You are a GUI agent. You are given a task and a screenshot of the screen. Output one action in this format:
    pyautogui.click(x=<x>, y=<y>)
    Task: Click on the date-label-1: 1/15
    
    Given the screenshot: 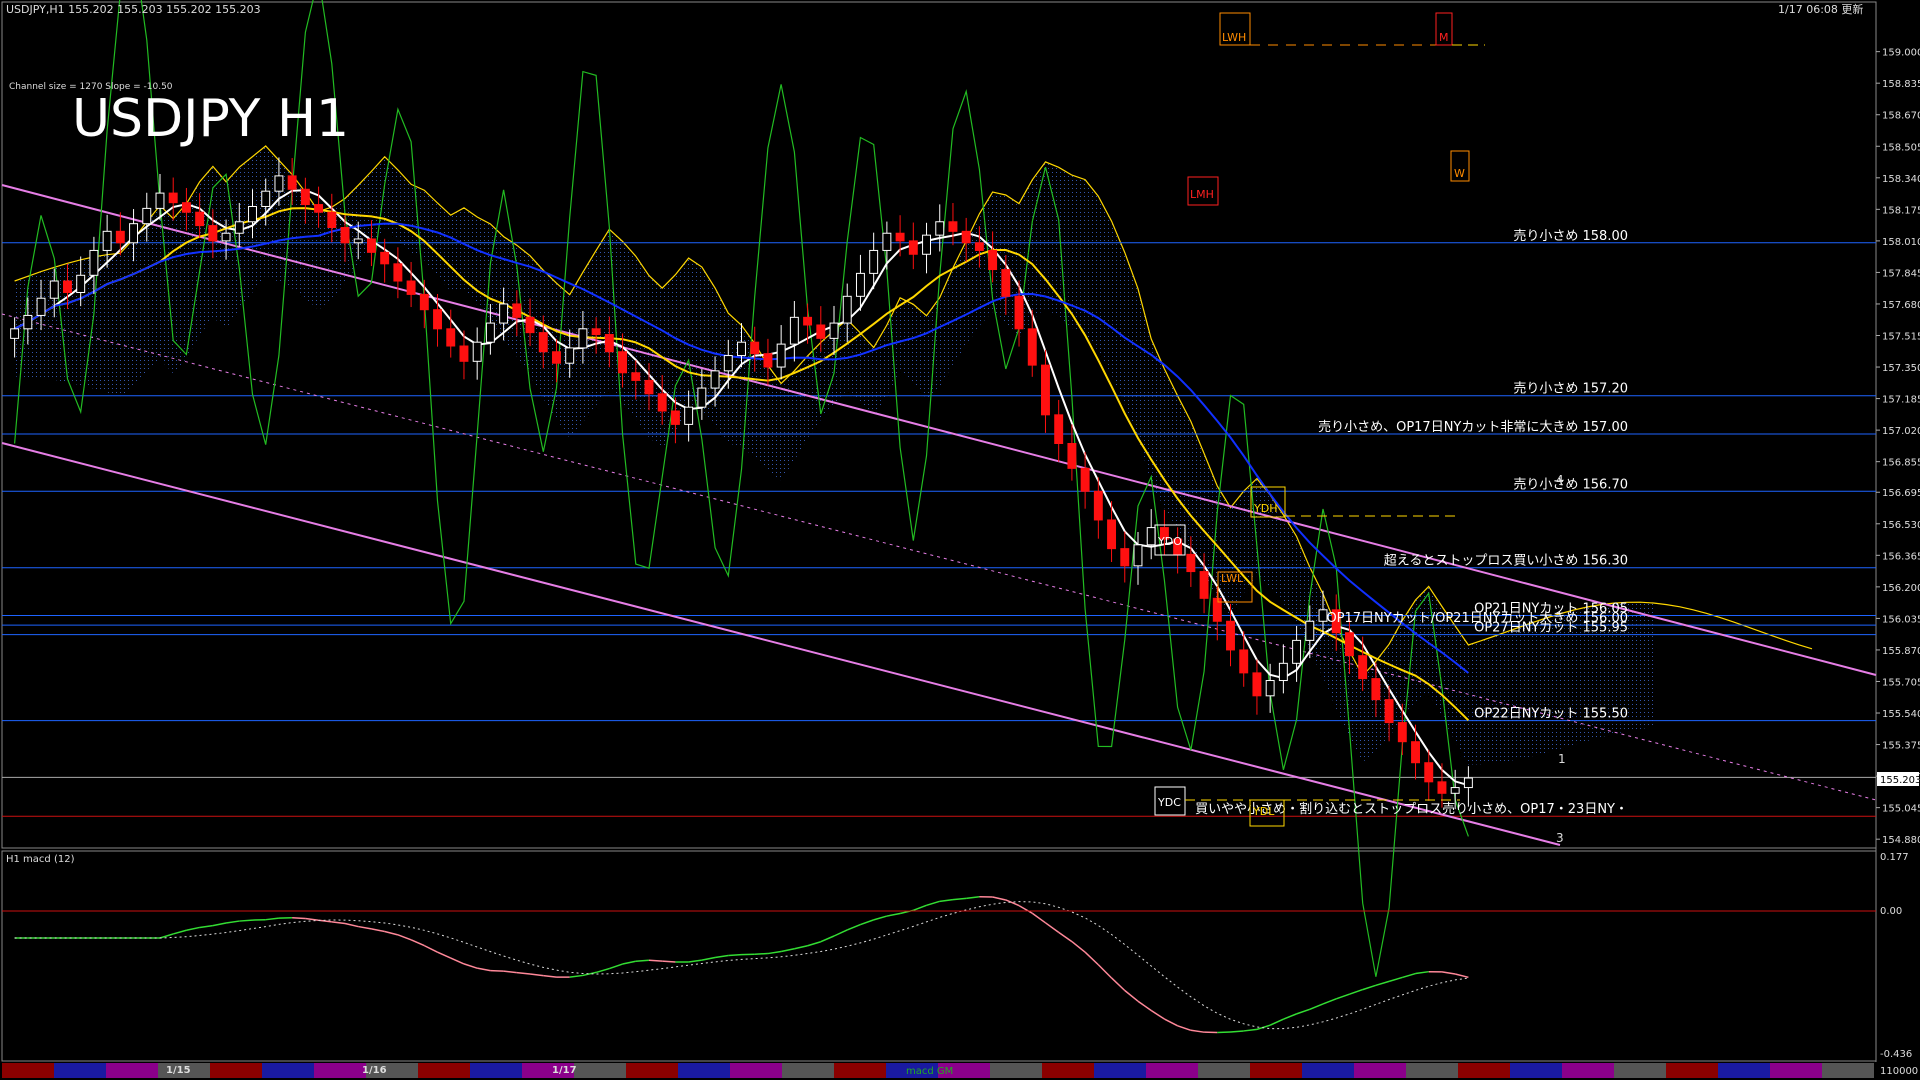 What is the action you would take?
    pyautogui.click(x=178, y=1070)
    